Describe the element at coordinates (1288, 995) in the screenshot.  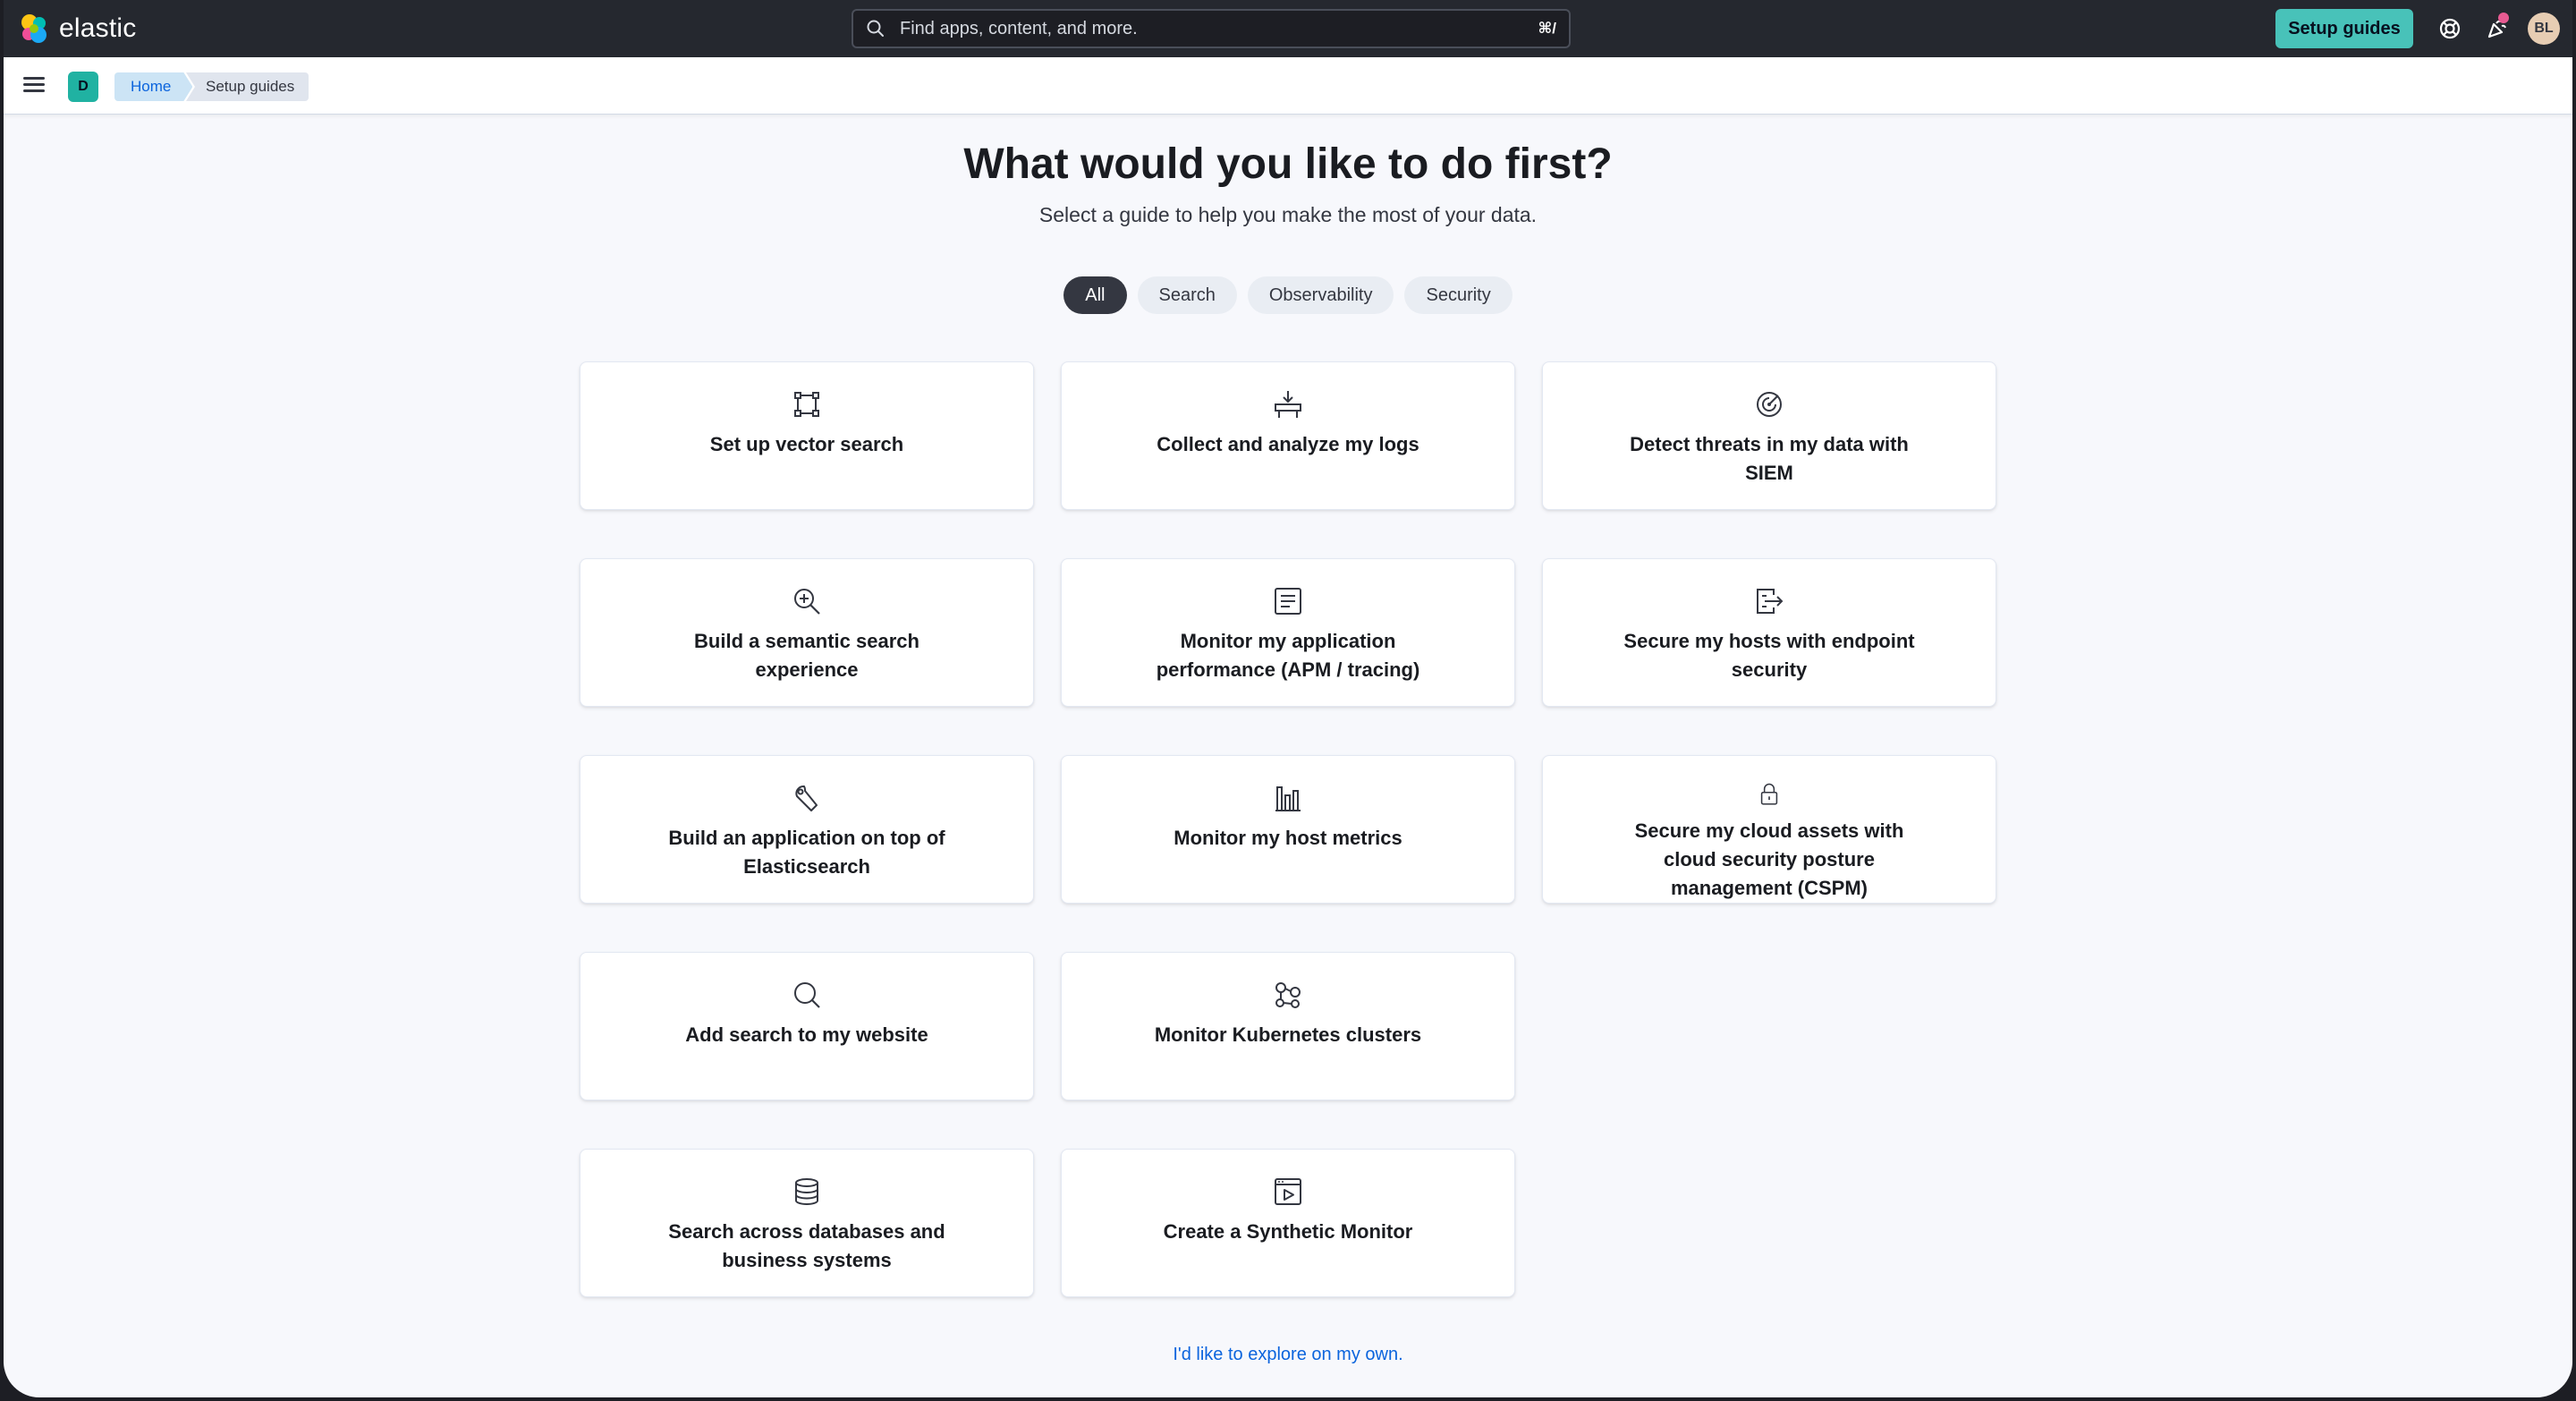
I see `cluster-icon` at that location.